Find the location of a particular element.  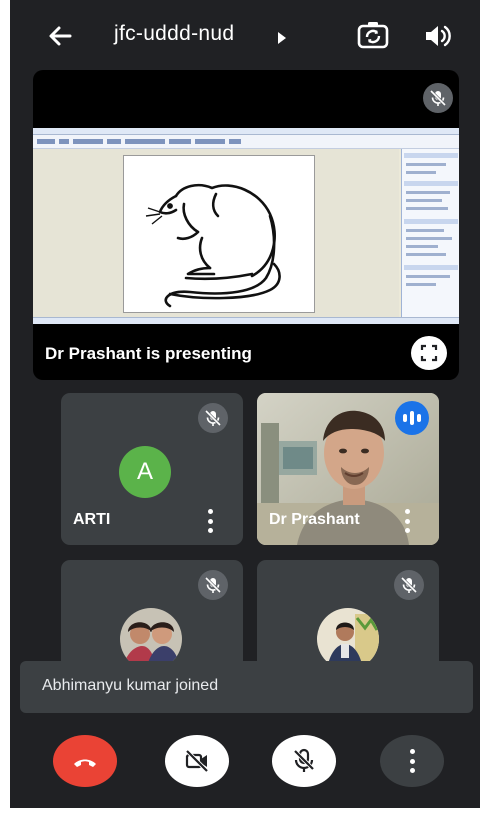

video-toggle-button is located at coordinates (197, 761).